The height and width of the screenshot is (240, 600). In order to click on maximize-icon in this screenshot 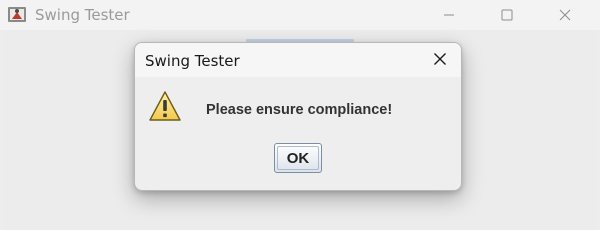, I will do `click(507, 15)`.